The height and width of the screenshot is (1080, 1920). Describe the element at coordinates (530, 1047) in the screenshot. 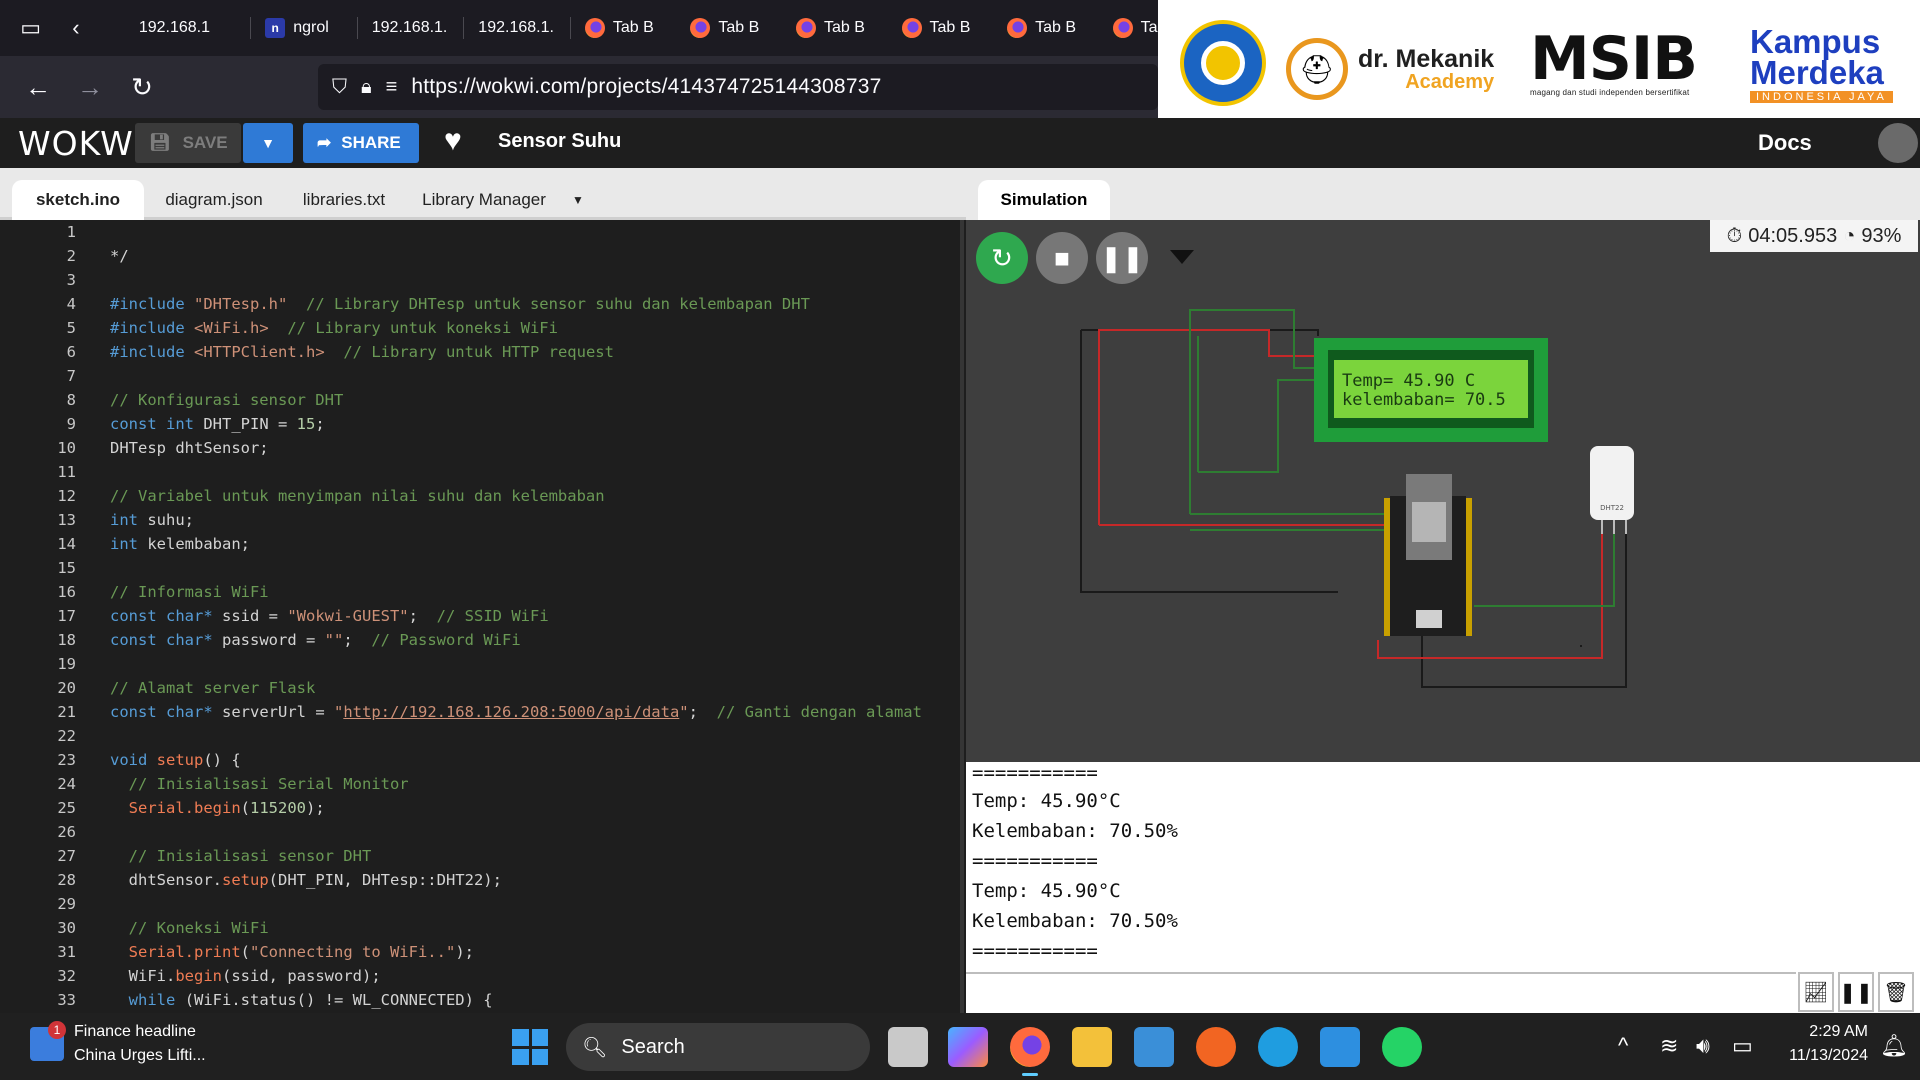

I see `start-icon` at that location.